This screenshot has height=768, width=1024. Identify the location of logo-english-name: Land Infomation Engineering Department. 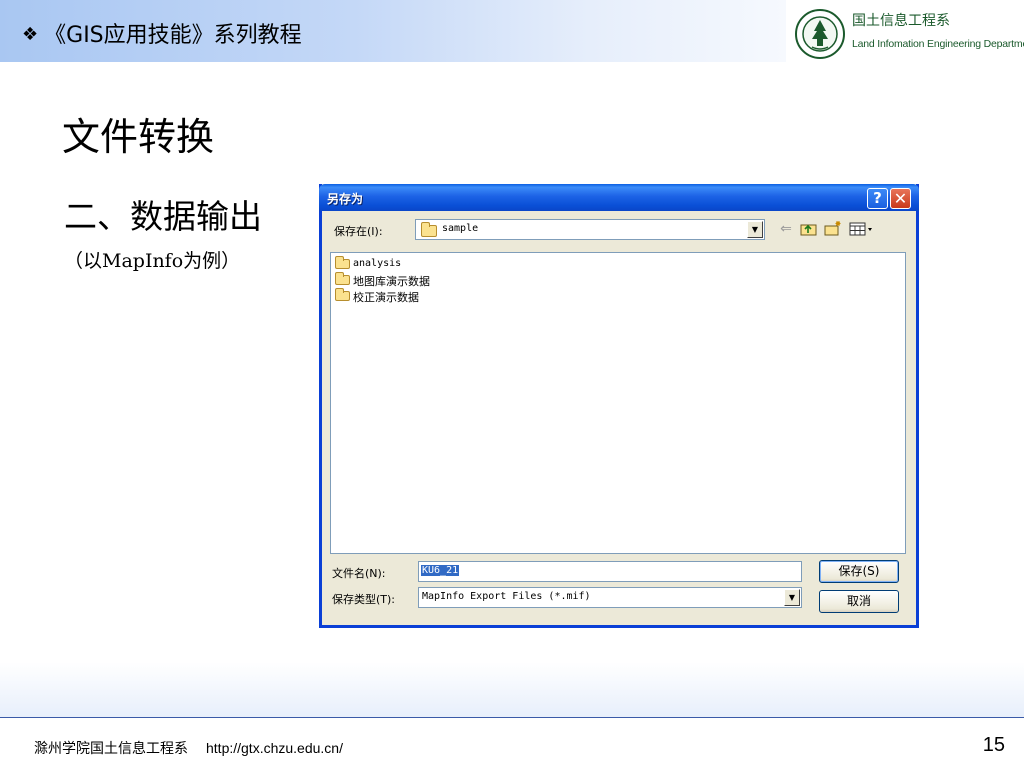
(938, 44).